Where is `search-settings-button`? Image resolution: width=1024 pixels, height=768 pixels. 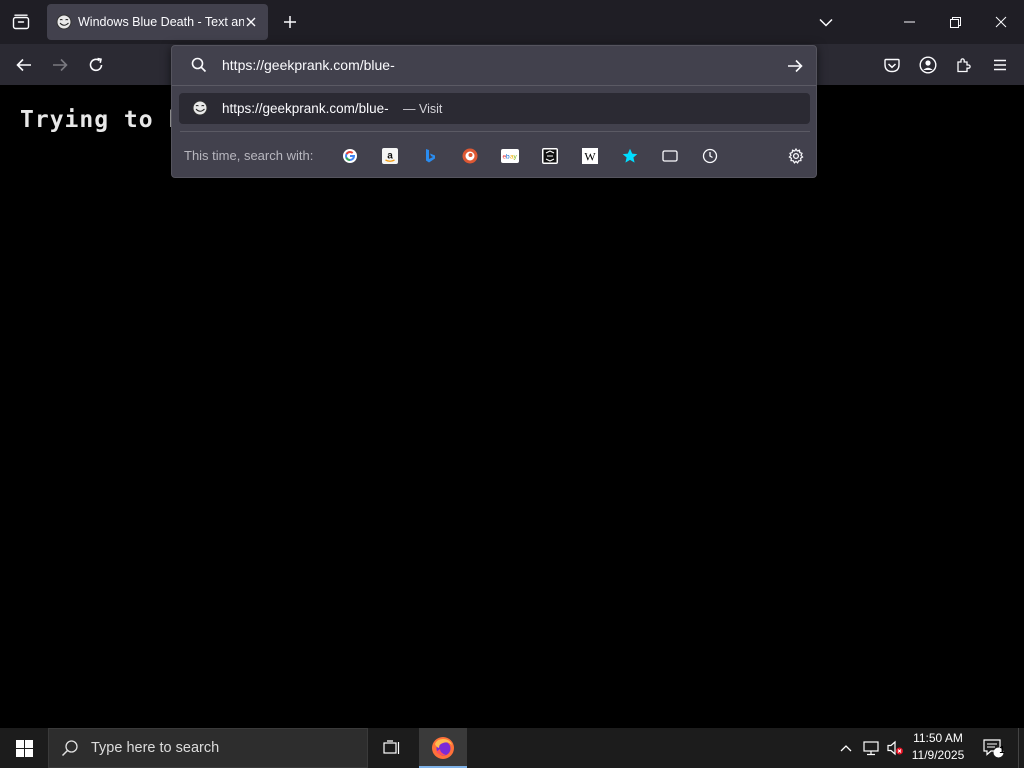 search-settings-button is located at coordinates (796, 156).